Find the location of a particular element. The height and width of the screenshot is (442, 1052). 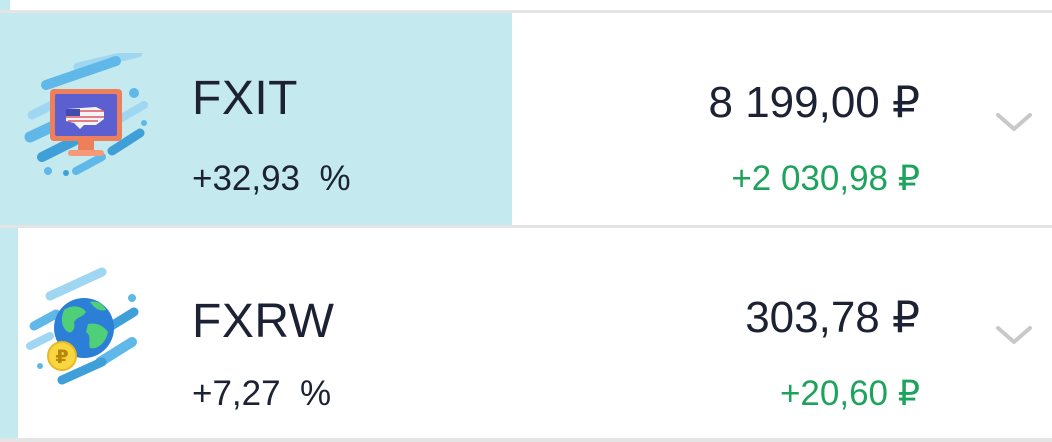

fund-ticker: FXRW is located at coordinates (263, 321).